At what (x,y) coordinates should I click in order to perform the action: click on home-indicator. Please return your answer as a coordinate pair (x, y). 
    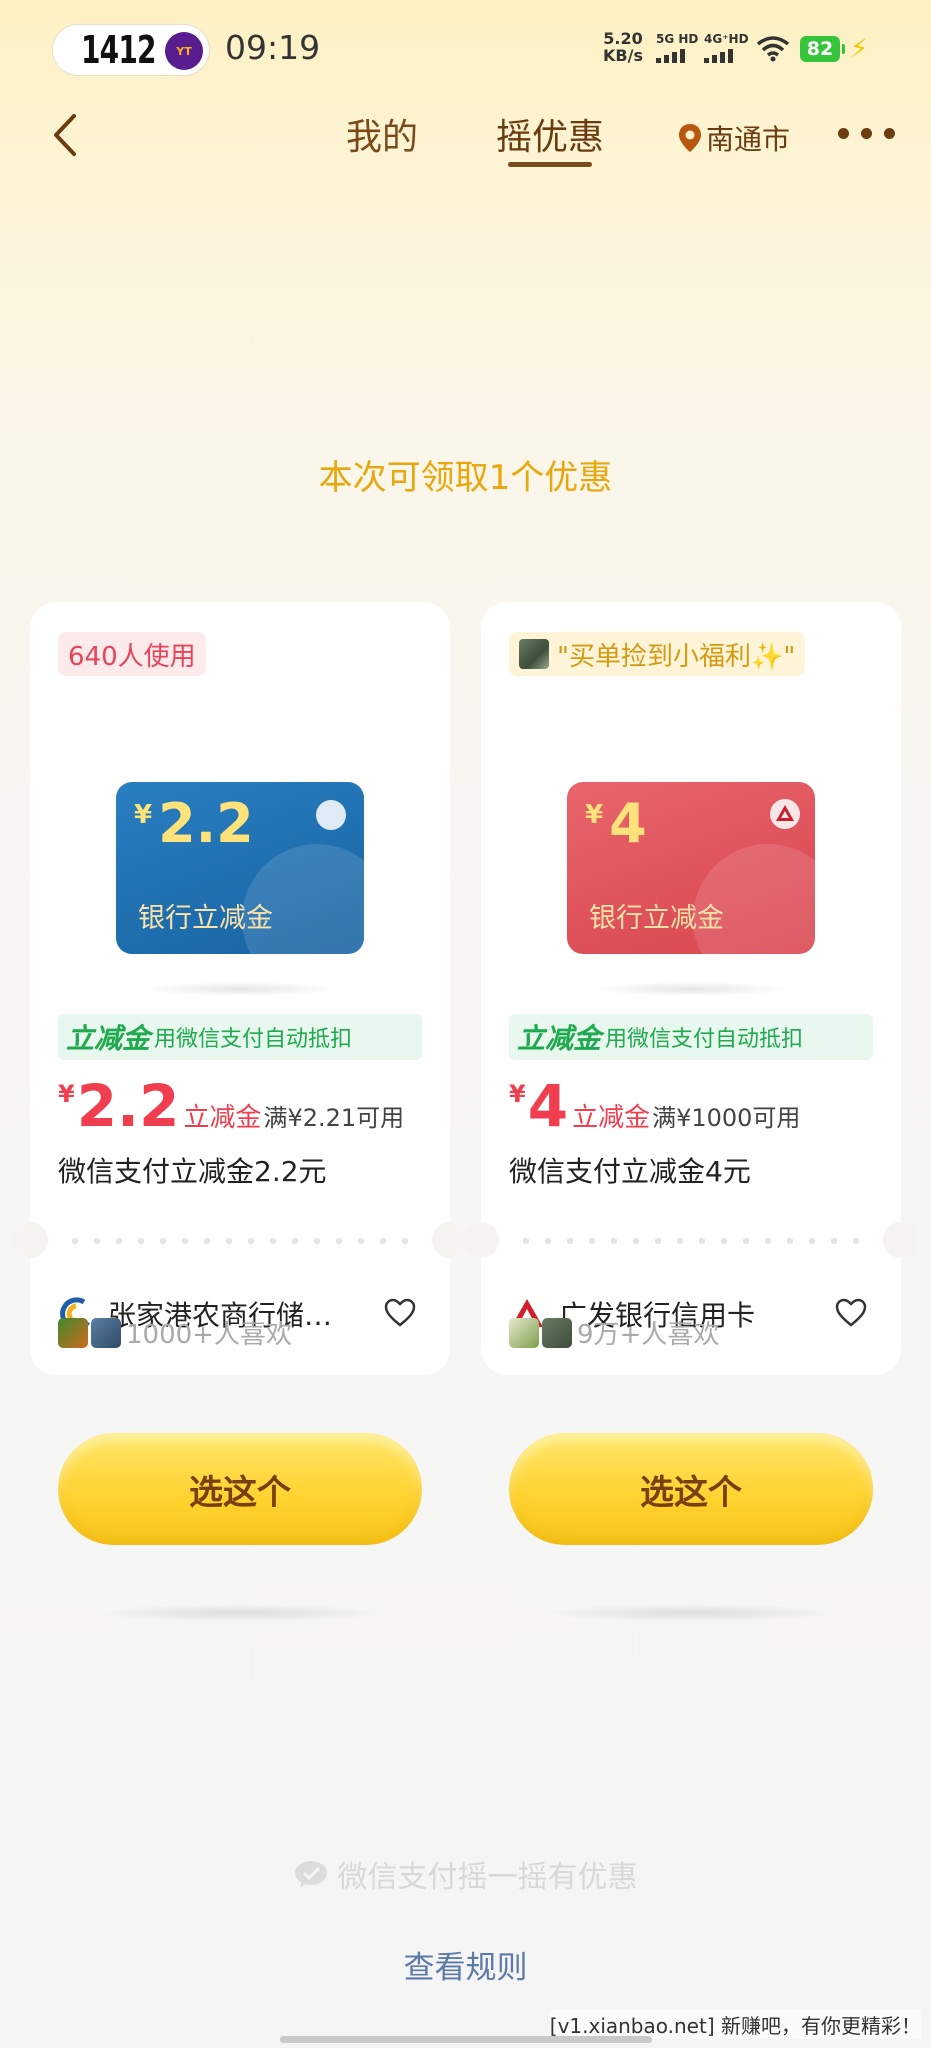
    Looking at the image, I should click on (466, 2039).